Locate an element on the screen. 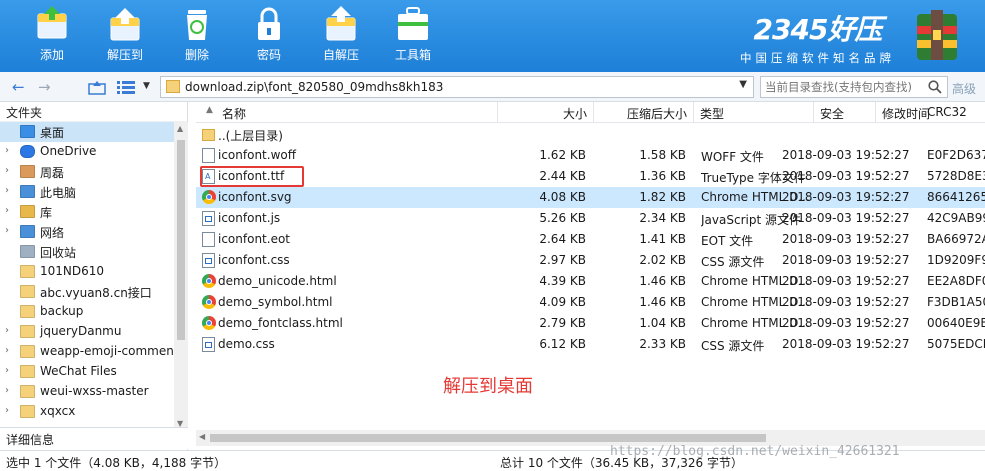  search-input is located at coordinates (843, 87).